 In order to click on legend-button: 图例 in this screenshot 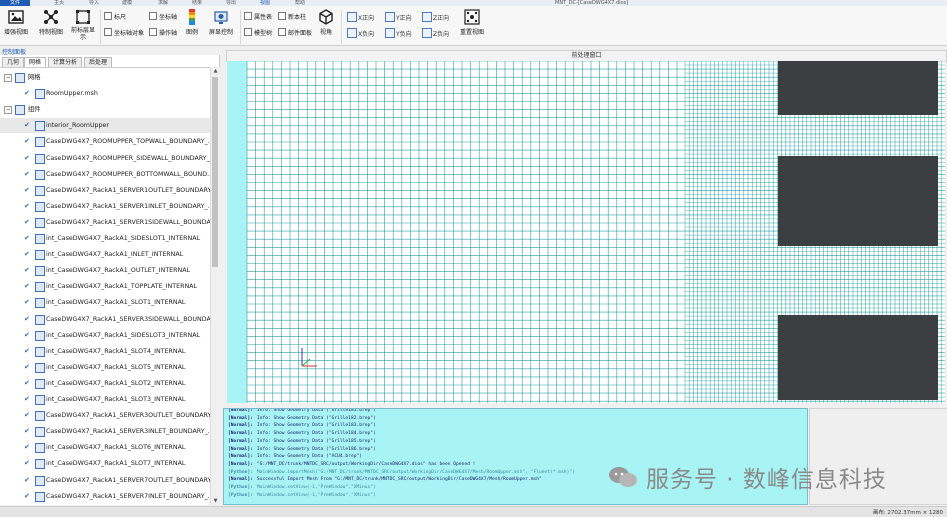, I will do `click(192, 22)`.